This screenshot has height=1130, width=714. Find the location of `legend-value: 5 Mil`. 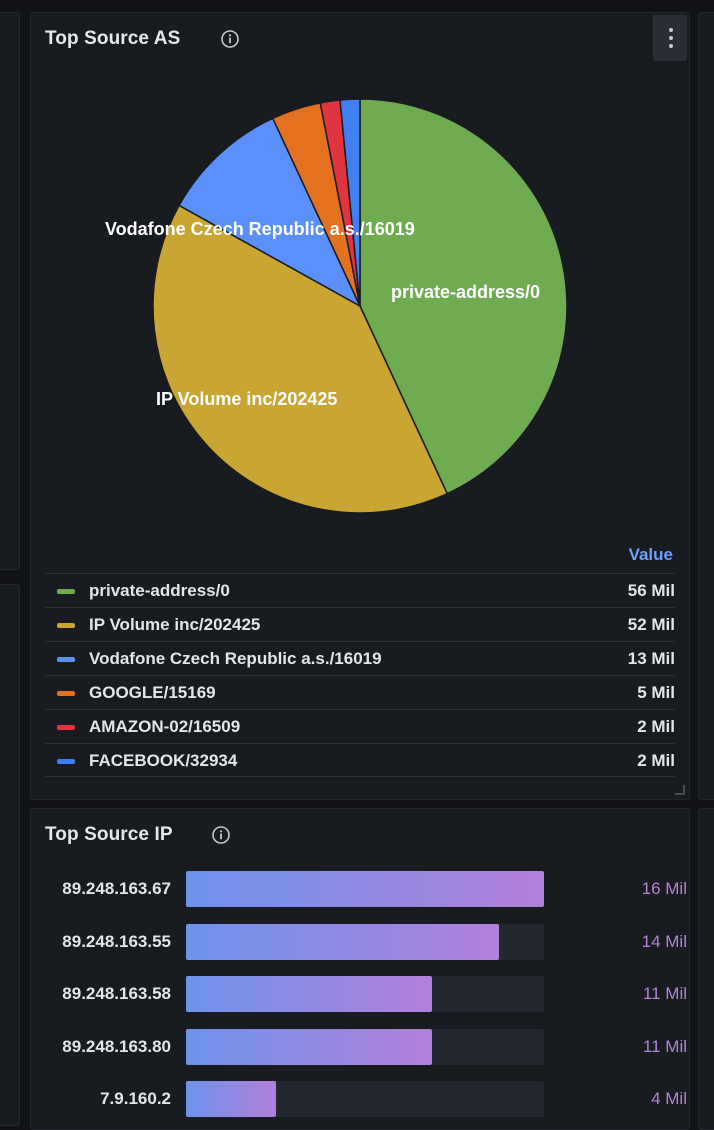

legend-value: 5 Mil is located at coordinates (656, 692).